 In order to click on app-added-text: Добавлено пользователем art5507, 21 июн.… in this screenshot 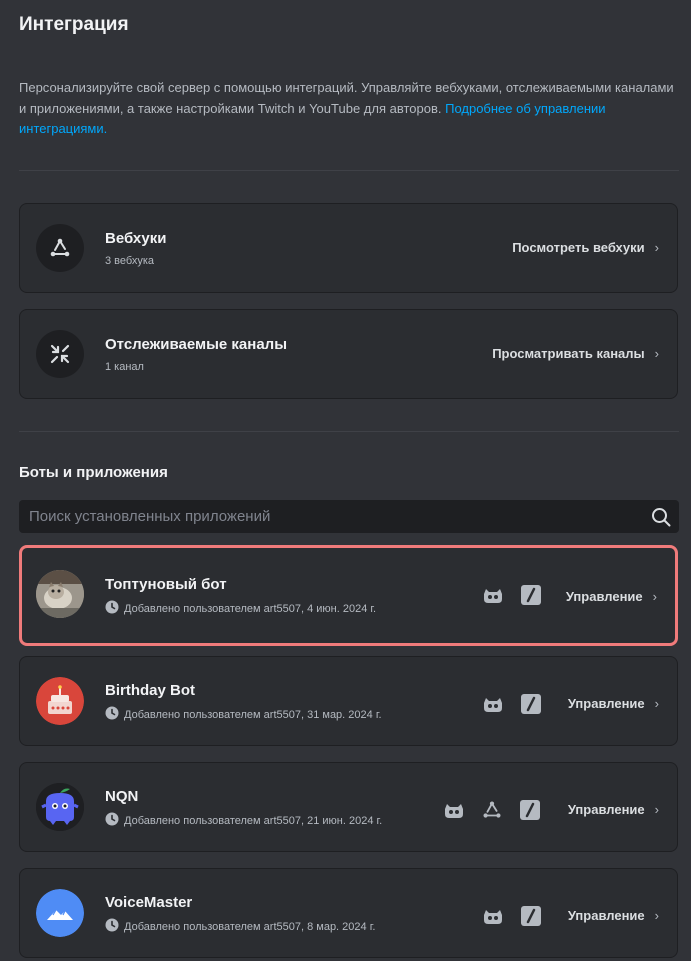, I will do `click(253, 820)`.